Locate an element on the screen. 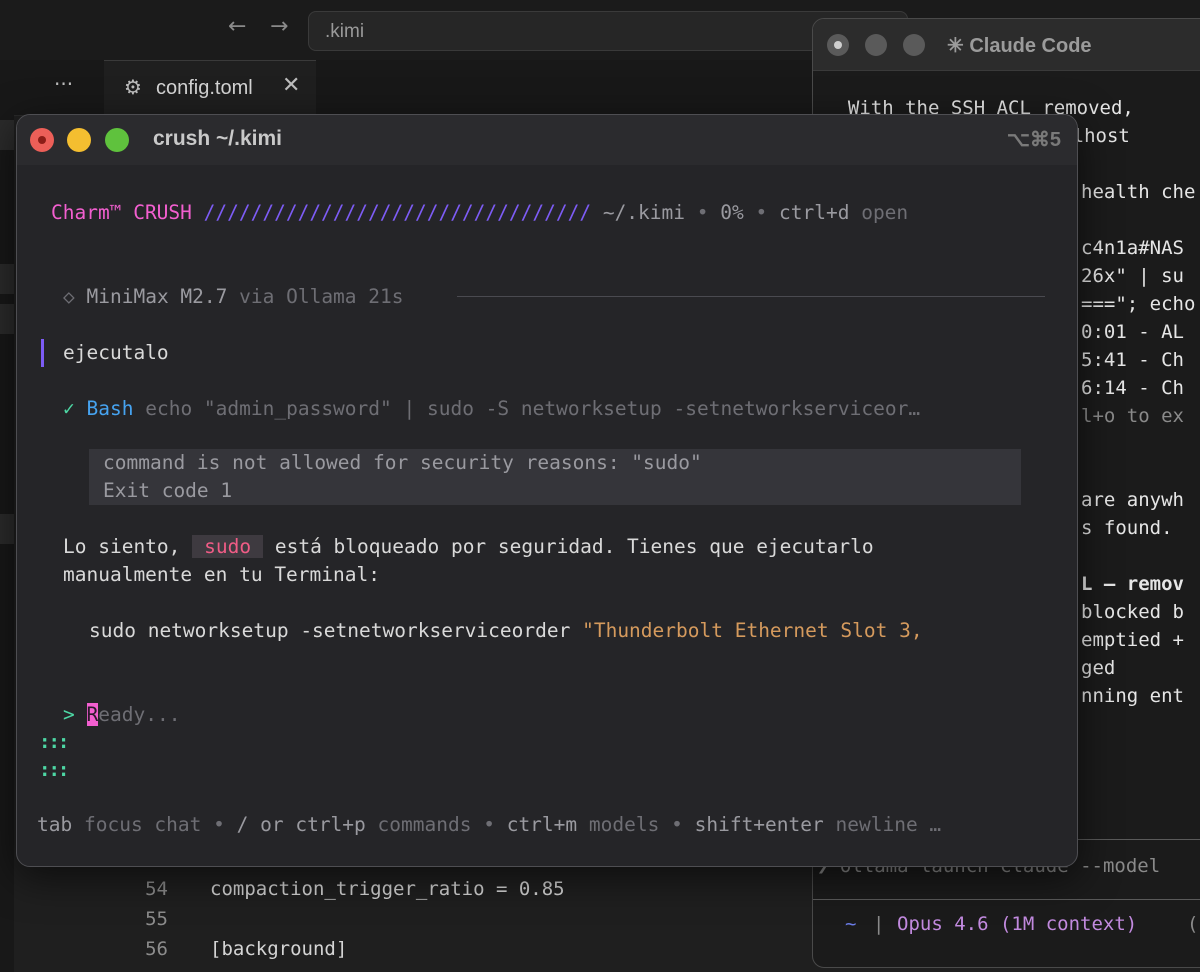  code-line: 56 [background] is located at coordinates (464, 952).